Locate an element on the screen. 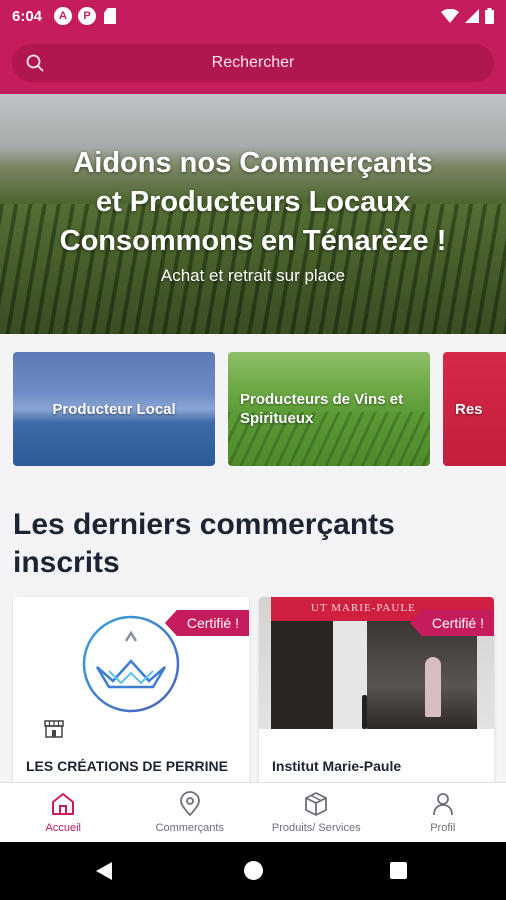 The width and height of the screenshot is (506, 900). battery-icon is located at coordinates (489, 16).